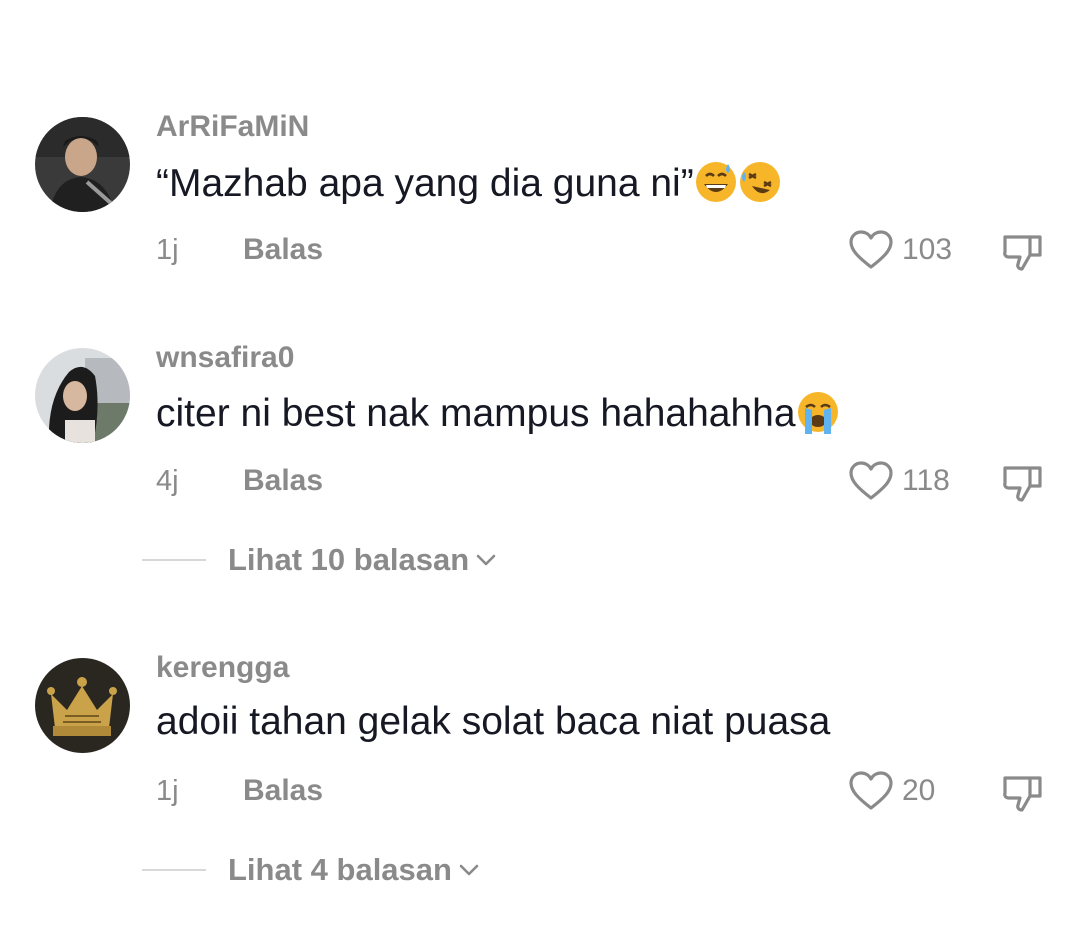  I want to click on like-button: 20, so click(891, 791).